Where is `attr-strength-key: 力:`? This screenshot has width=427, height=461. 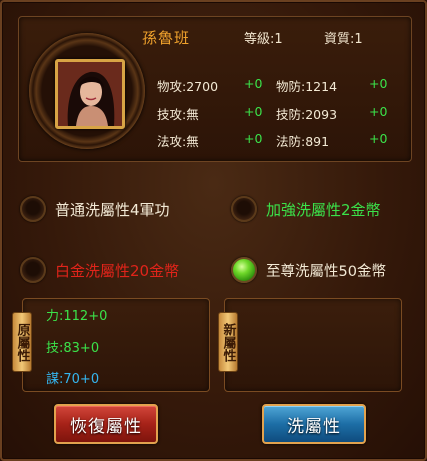 attr-strength-key: 力: is located at coordinates (55, 316).